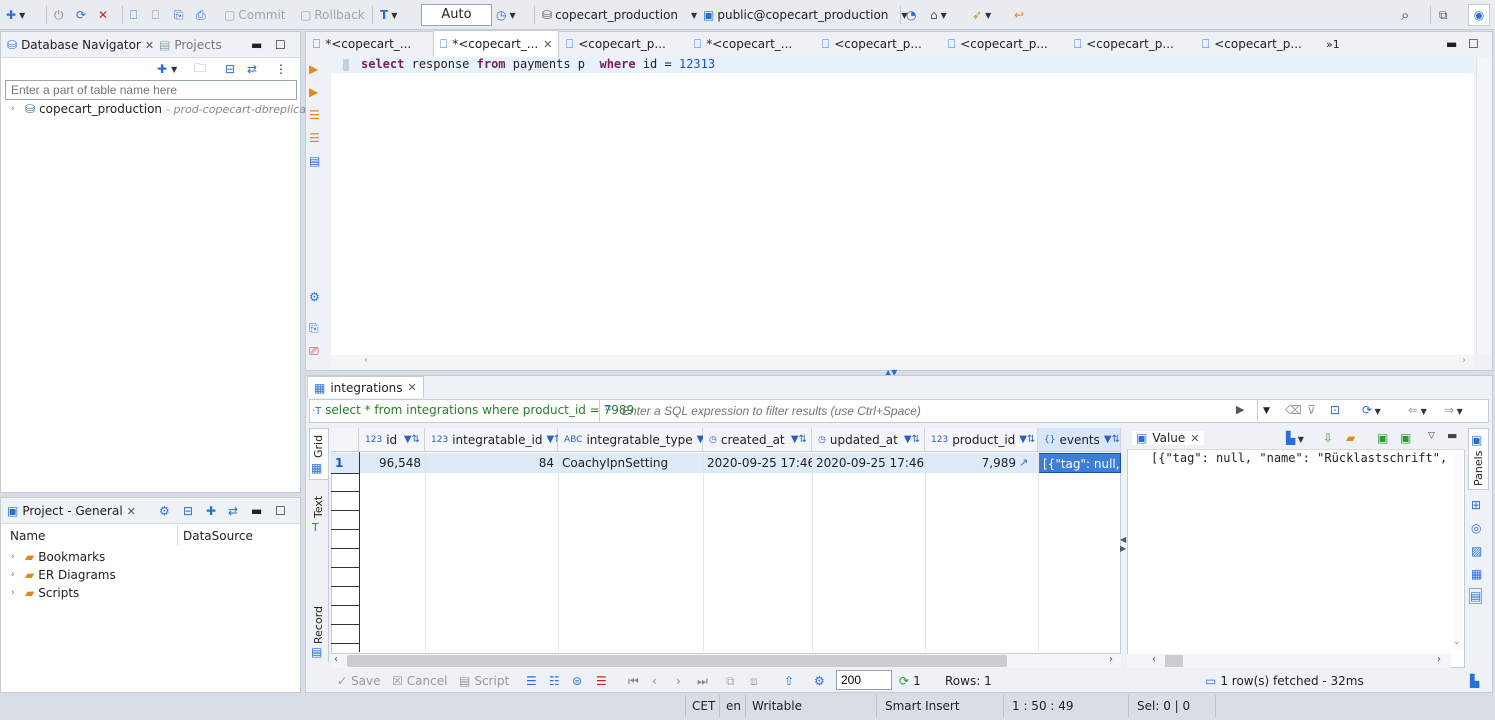 The width and height of the screenshot is (1495, 720). What do you see at coordinates (1382, 438) in the screenshot?
I see `save-value-button: ▣` at bounding box center [1382, 438].